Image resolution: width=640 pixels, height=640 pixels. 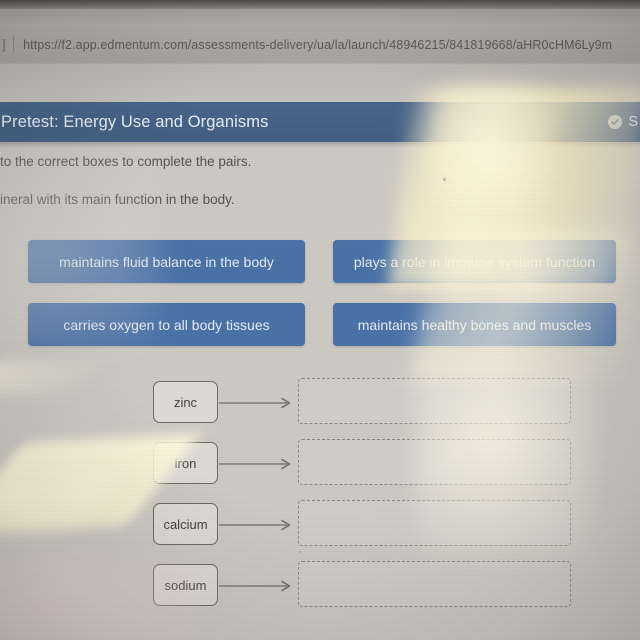 What do you see at coordinates (4, 44) in the screenshot?
I see `url-prefix-clipped-glyph: ]` at bounding box center [4, 44].